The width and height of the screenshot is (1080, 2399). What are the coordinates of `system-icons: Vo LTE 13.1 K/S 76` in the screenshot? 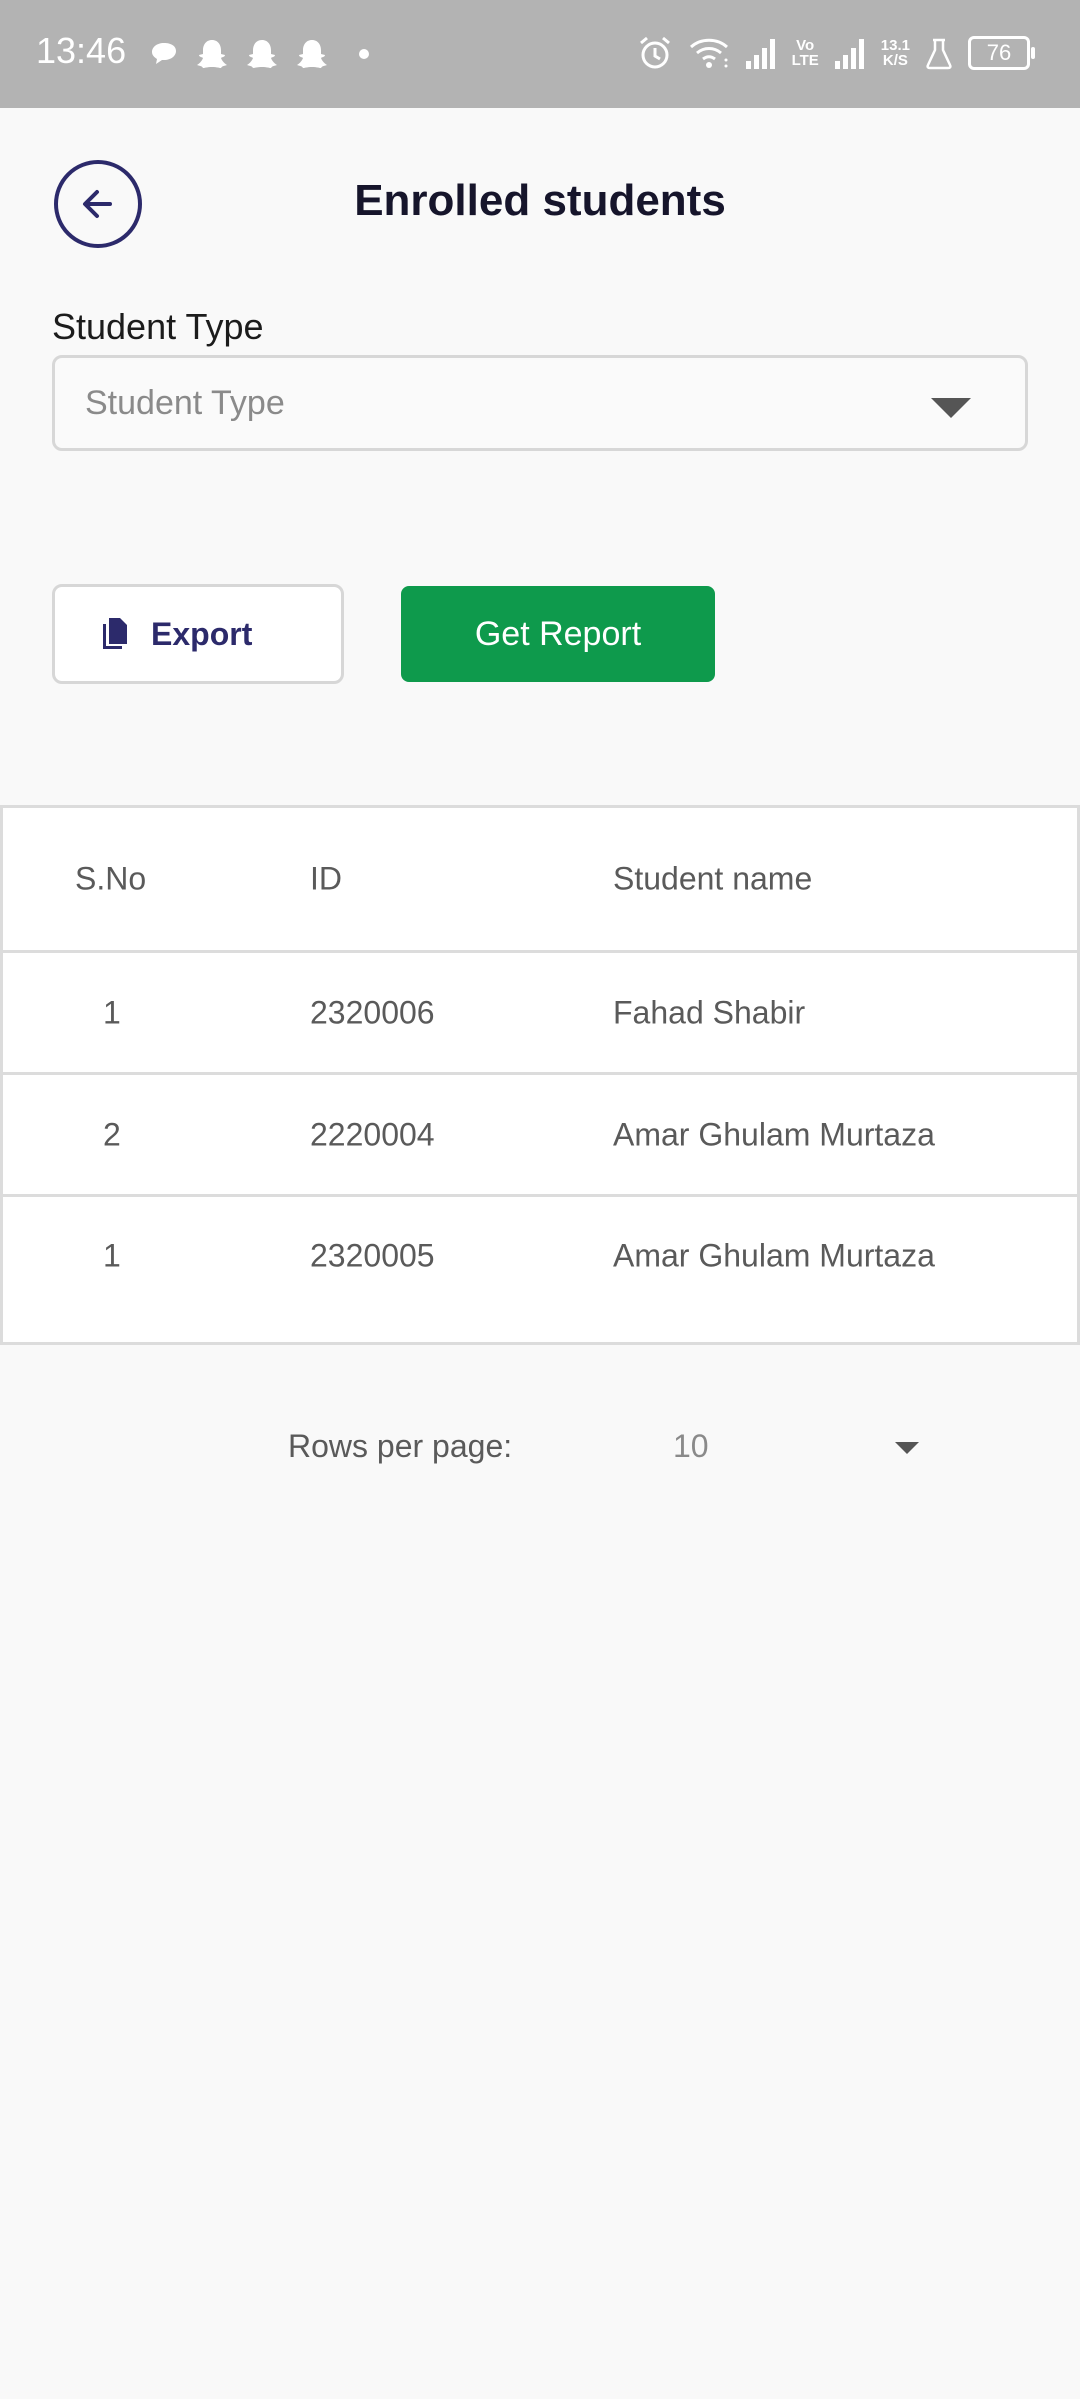 It's located at (835, 53).